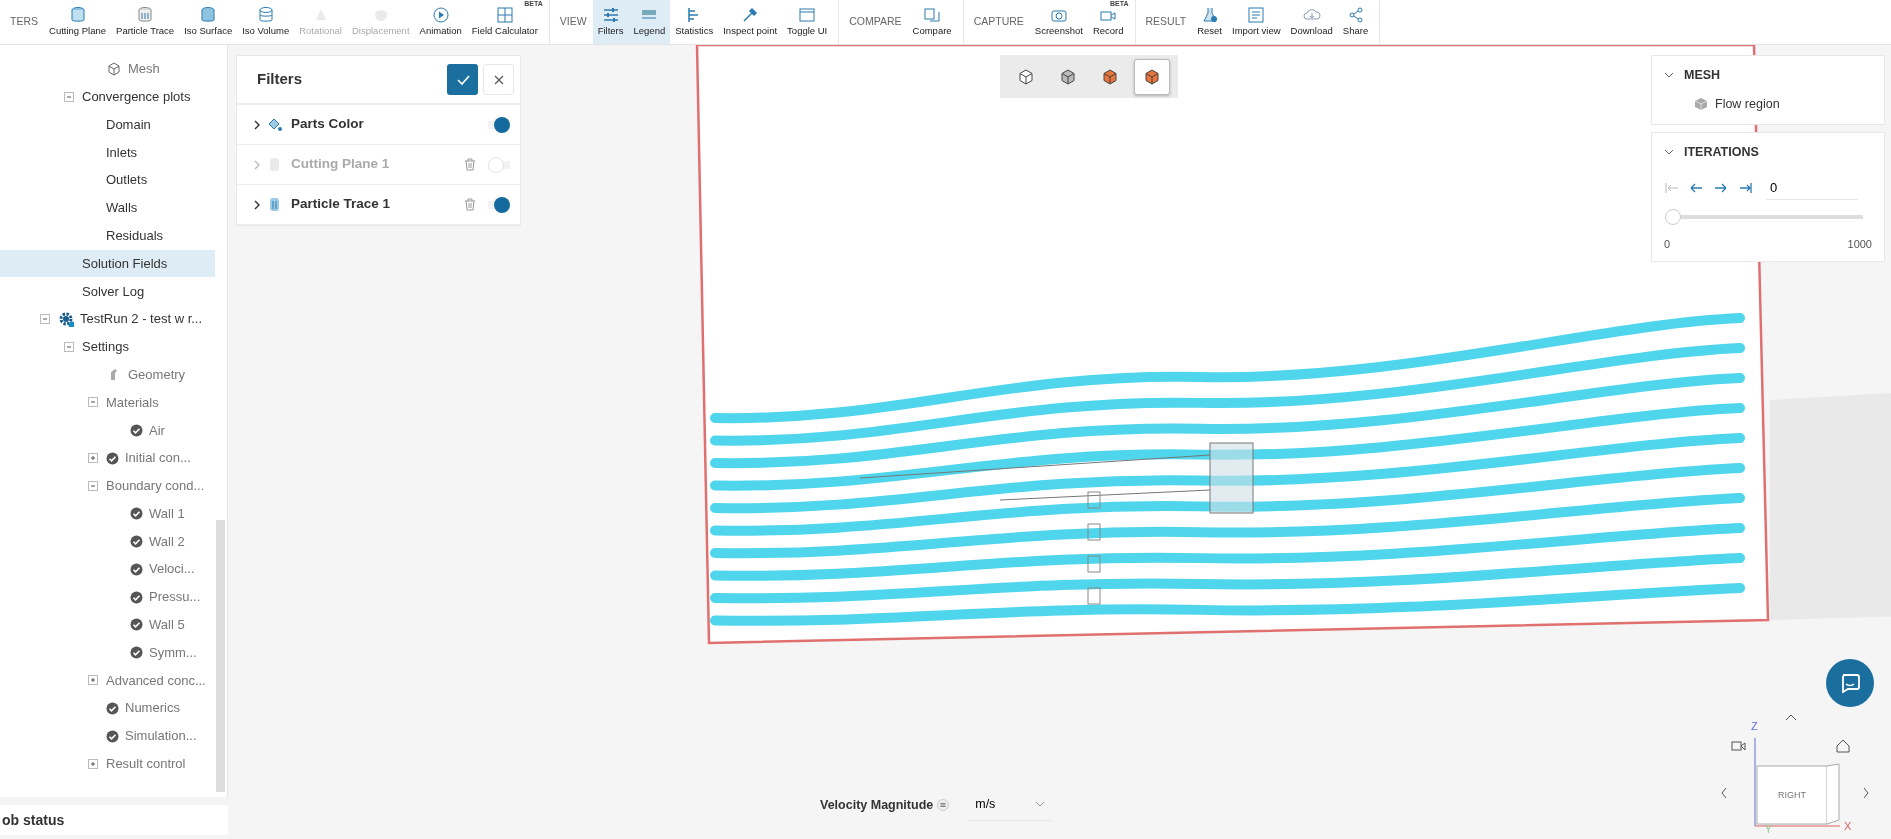 The width and height of the screenshot is (1891, 839). I want to click on group-label: VIEW, so click(573, 22).